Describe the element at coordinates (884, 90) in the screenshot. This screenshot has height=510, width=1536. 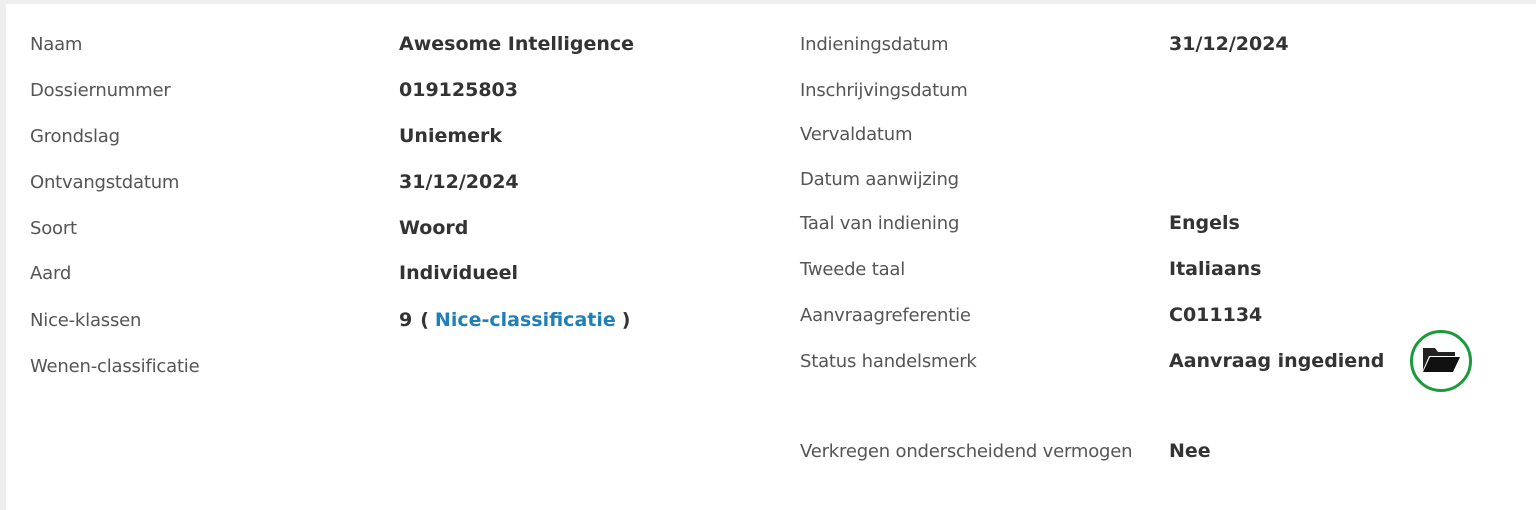
I see `label-inschrijvingsdatum: Inschrijvingsdatum` at that location.